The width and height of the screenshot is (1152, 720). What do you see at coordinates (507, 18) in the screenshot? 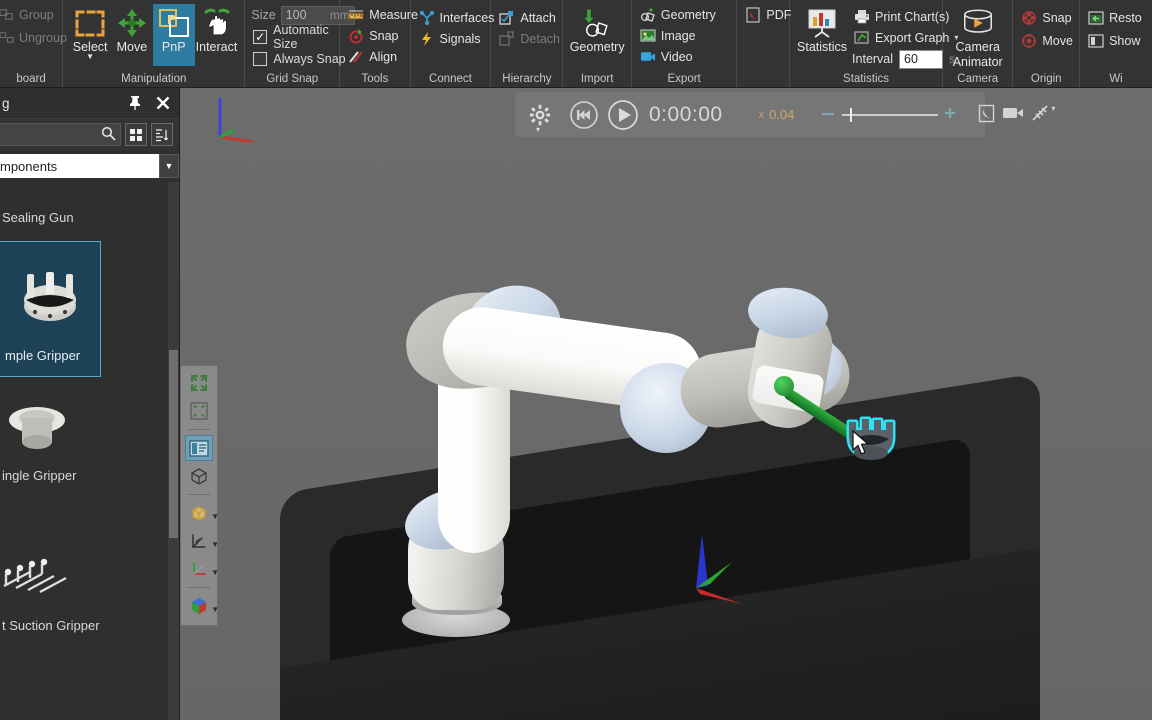
I see `attach-icon` at bounding box center [507, 18].